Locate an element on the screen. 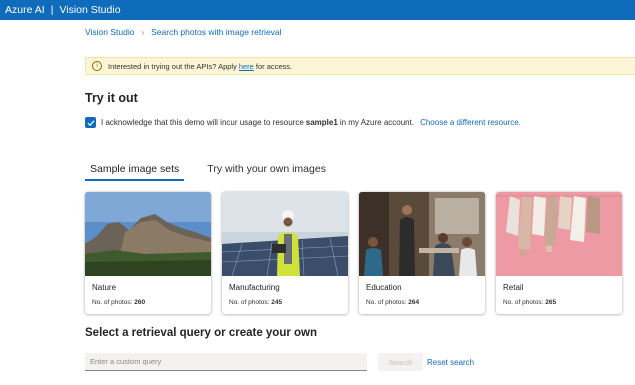  image-set-card-education: Education No. of photos: 264 is located at coordinates (422, 253).